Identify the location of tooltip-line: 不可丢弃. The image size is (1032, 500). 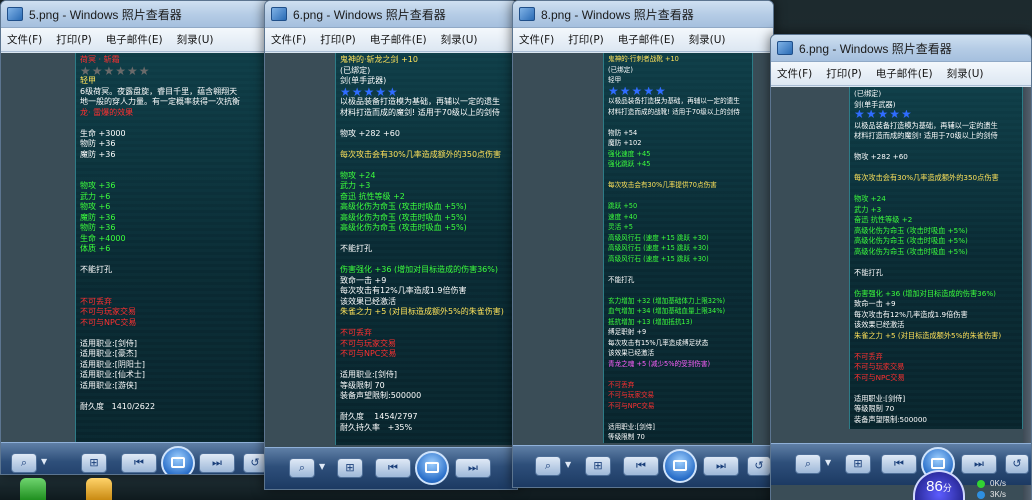
(868, 356).